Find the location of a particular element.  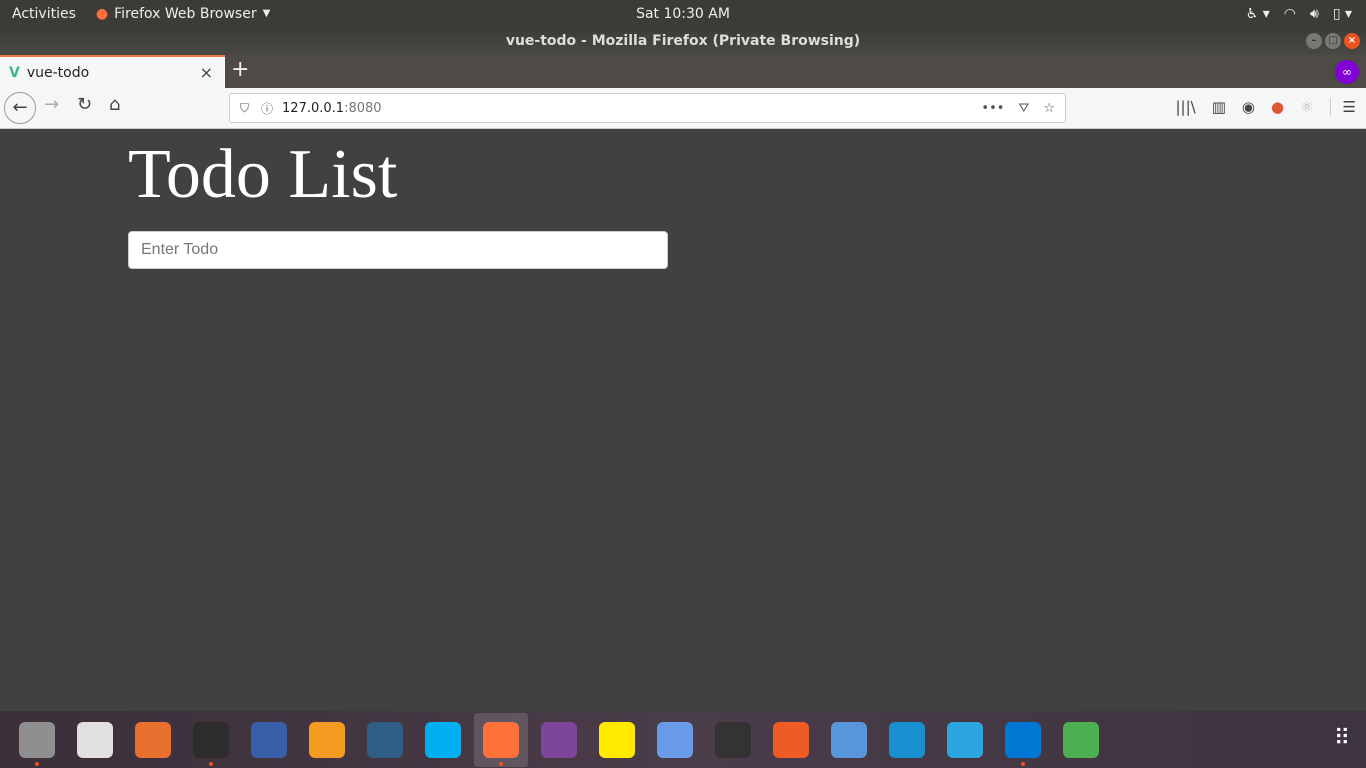

dock-rhythmbox is located at coordinates (95, 740).